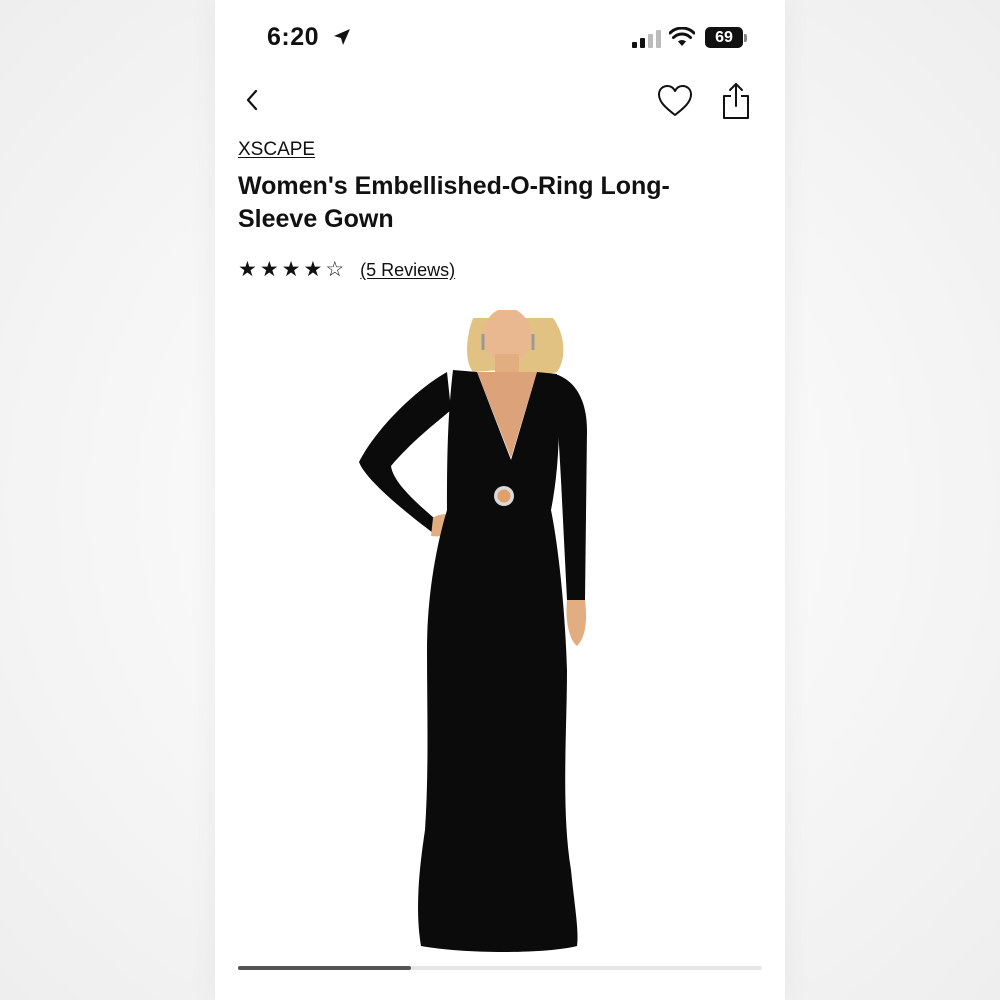 Image resolution: width=1000 pixels, height=1000 pixels. I want to click on battery-level: 69, so click(724, 37).